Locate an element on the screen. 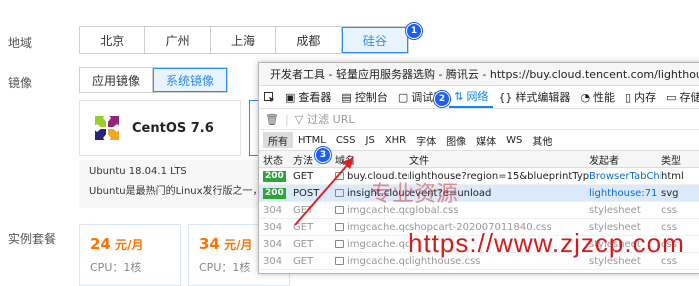 The height and width of the screenshot is (286, 699). col-type: 类型 is located at coordinates (680, 159).